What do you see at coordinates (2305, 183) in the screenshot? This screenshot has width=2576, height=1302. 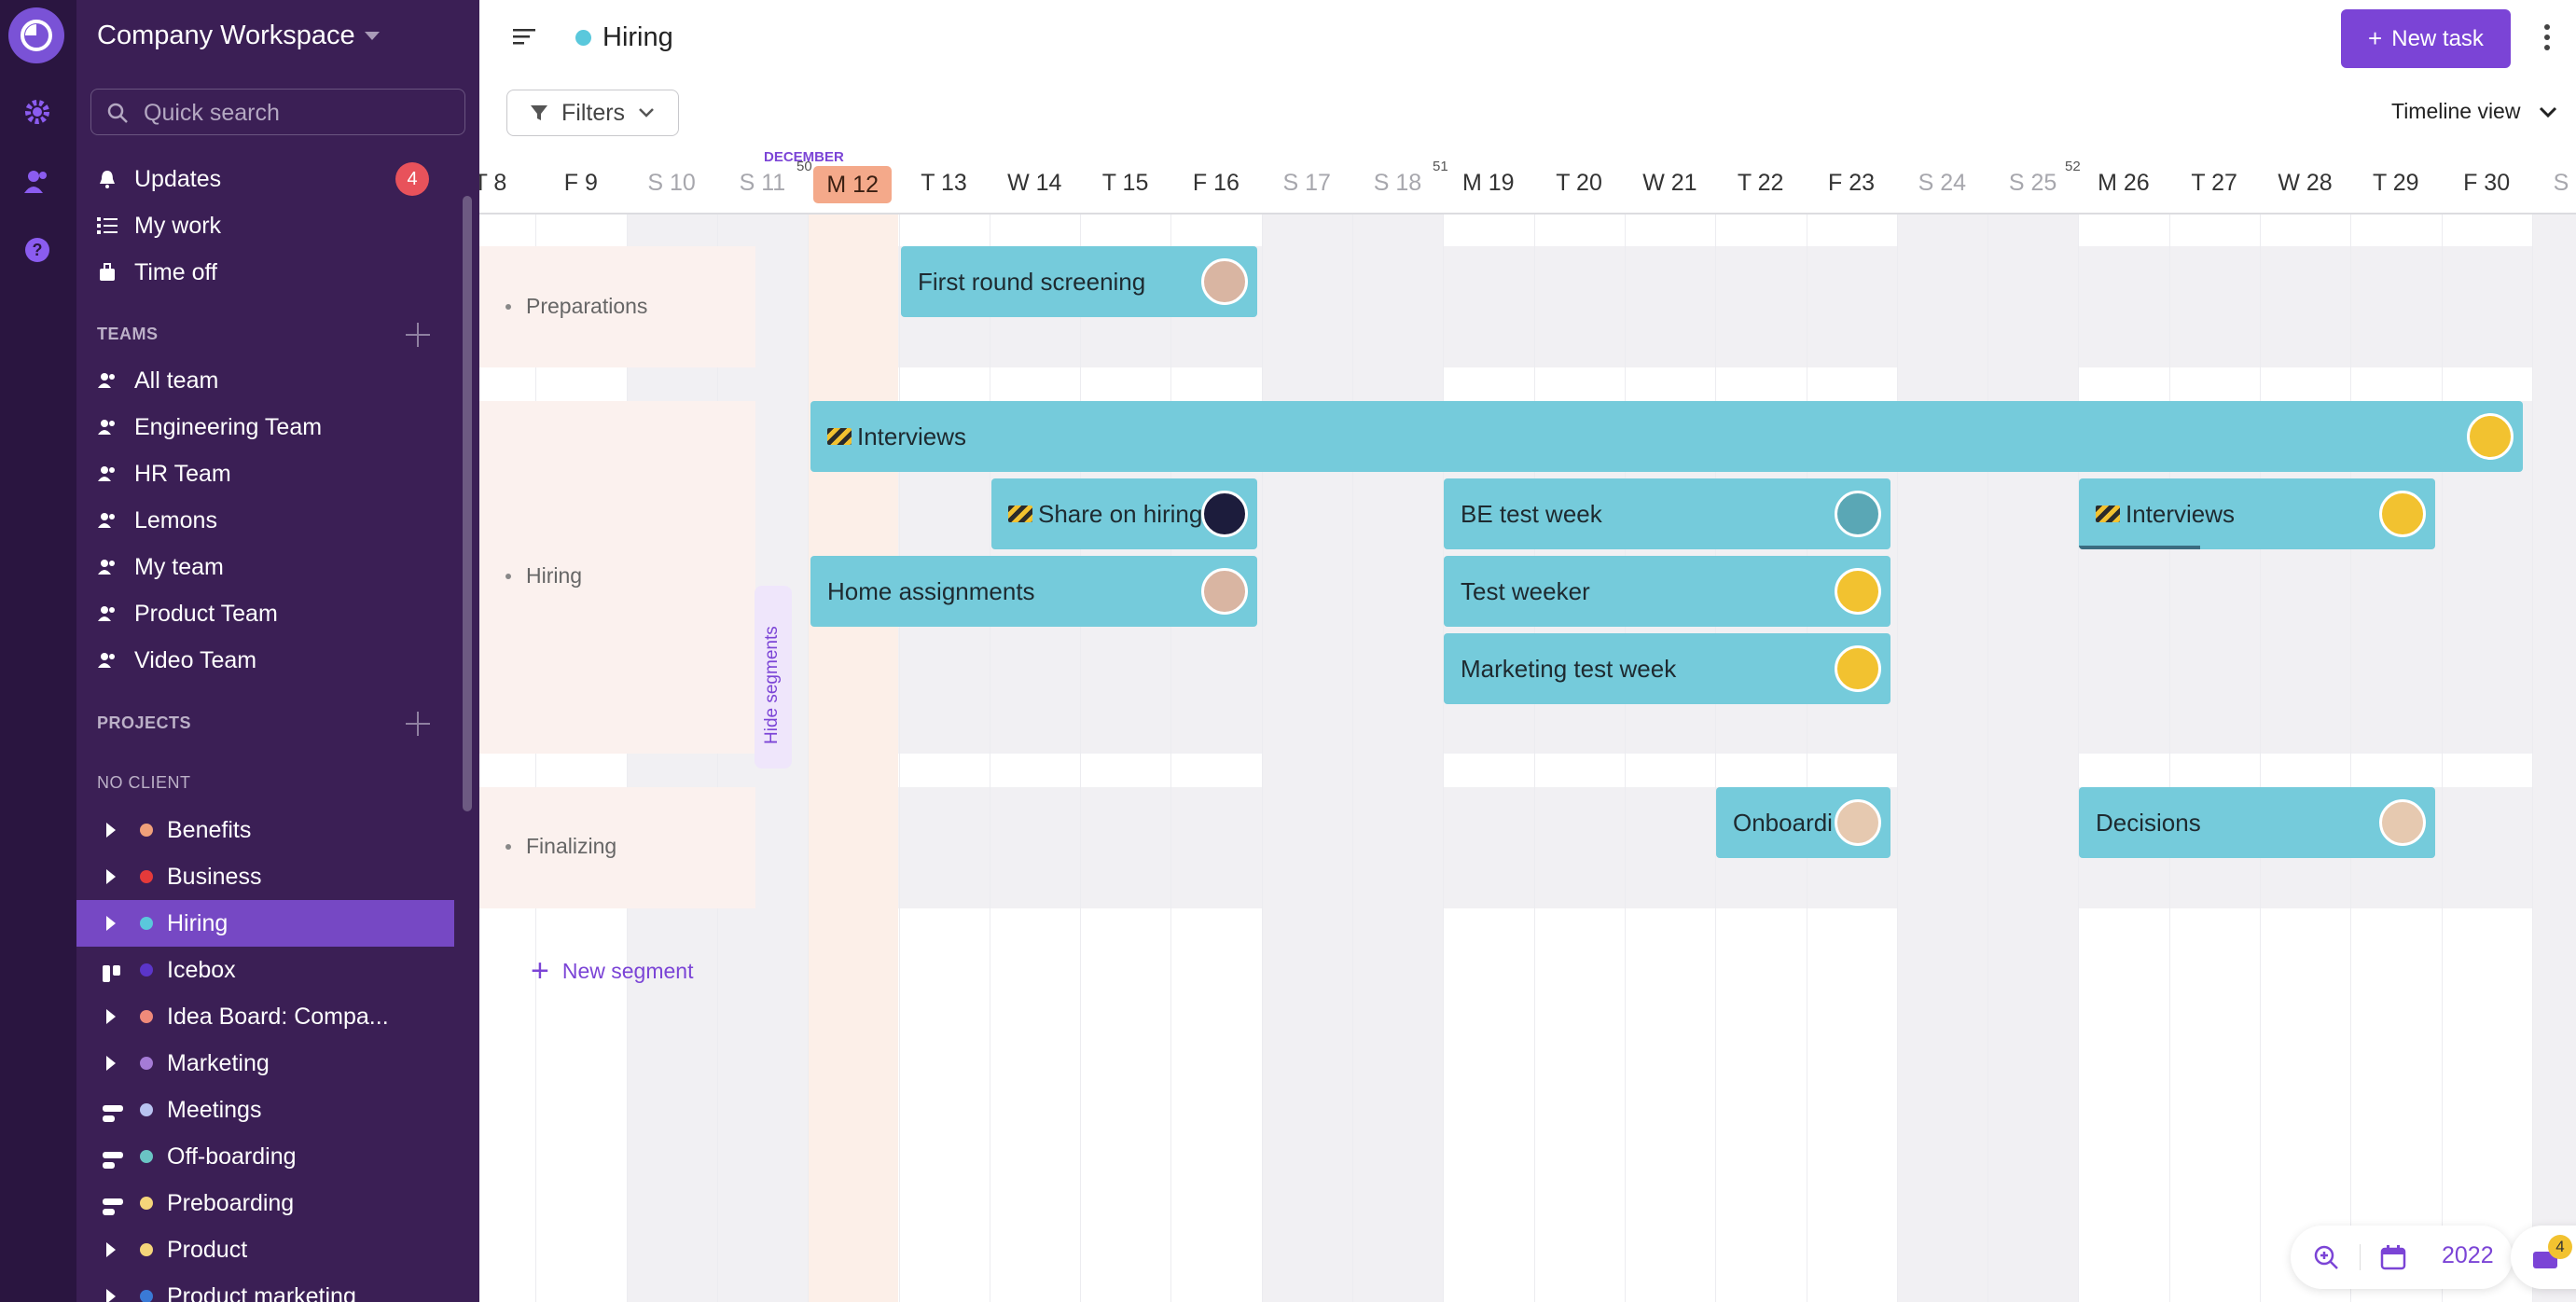 I see `day-label: W 28` at bounding box center [2305, 183].